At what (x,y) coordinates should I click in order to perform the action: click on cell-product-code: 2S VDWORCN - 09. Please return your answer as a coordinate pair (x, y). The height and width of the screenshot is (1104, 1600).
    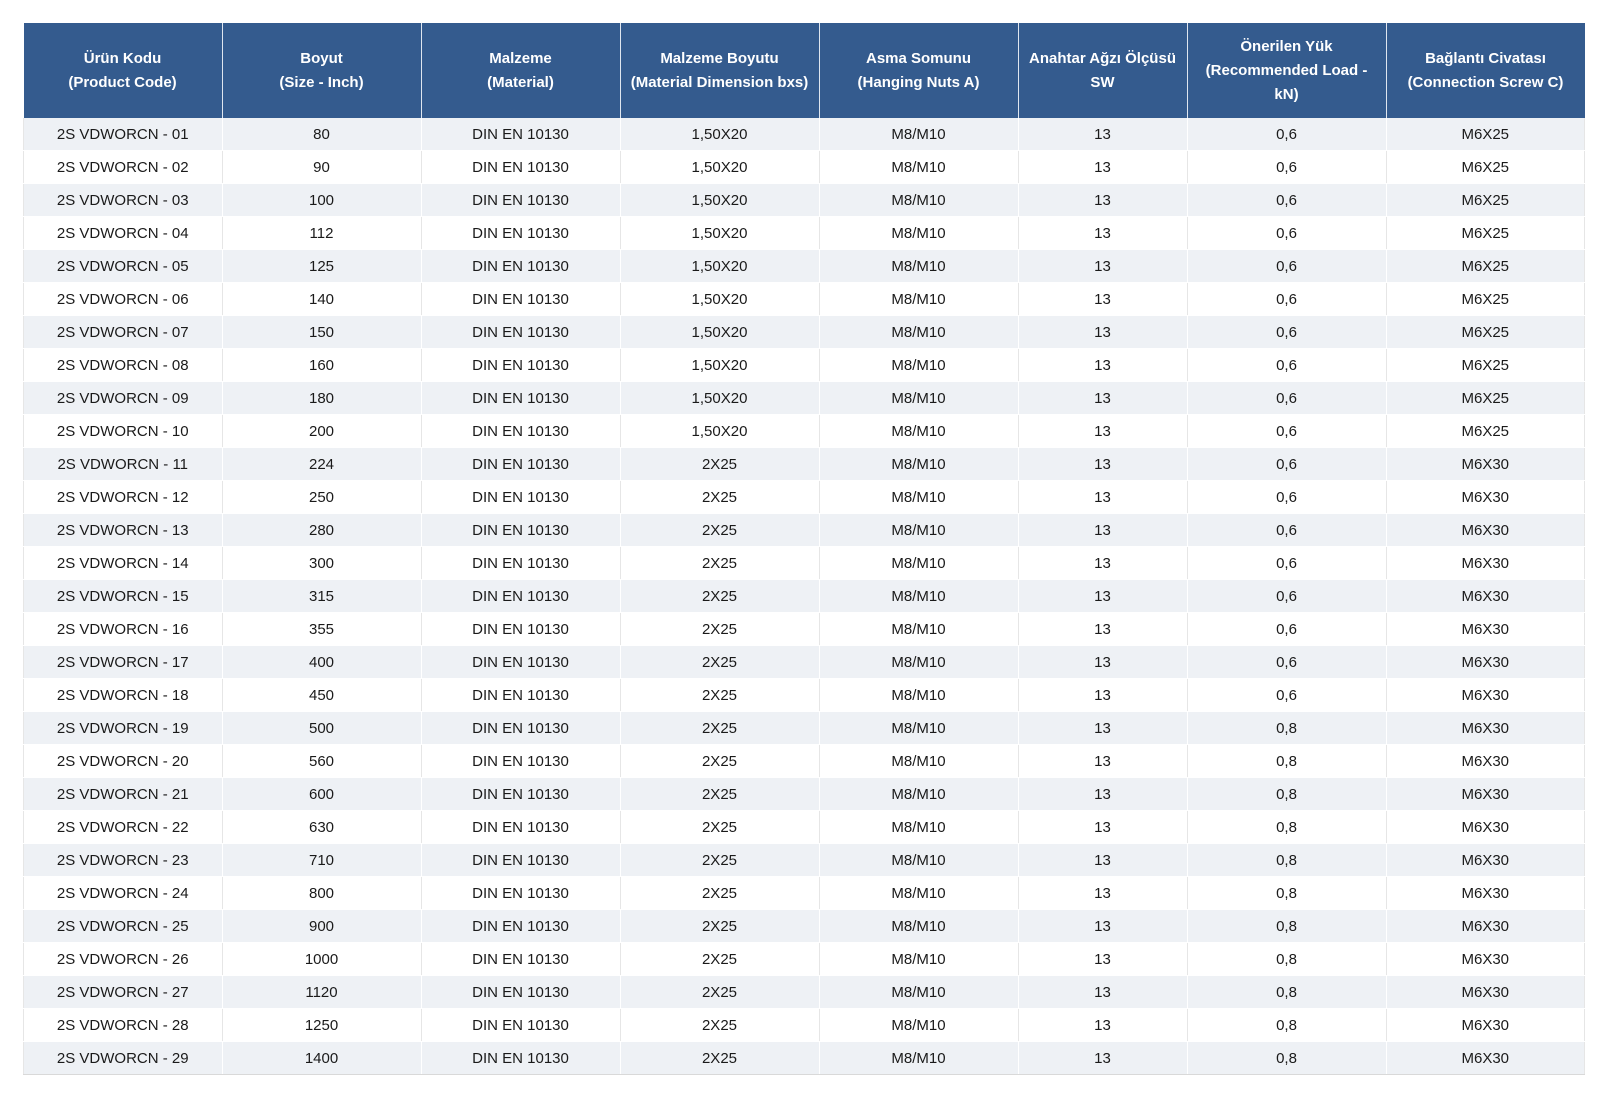
    Looking at the image, I should click on (123, 398).